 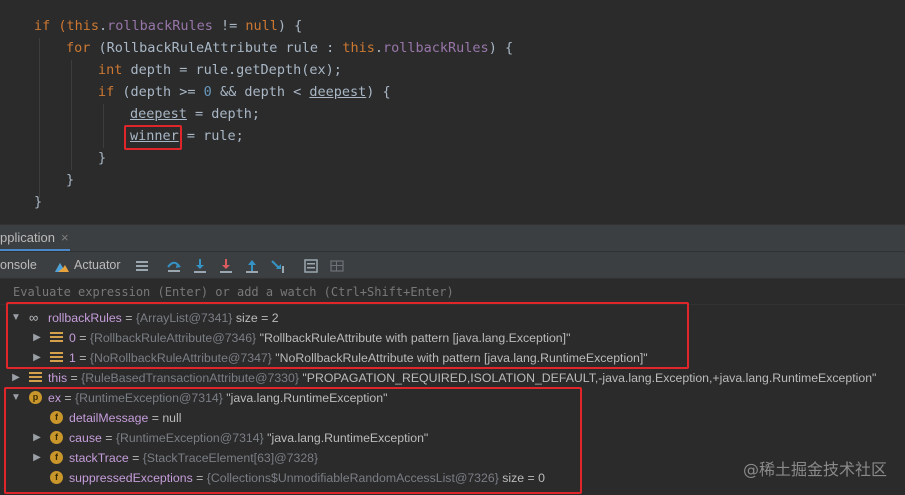 I want to click on actuator-icon, so click(x=62, y=267).